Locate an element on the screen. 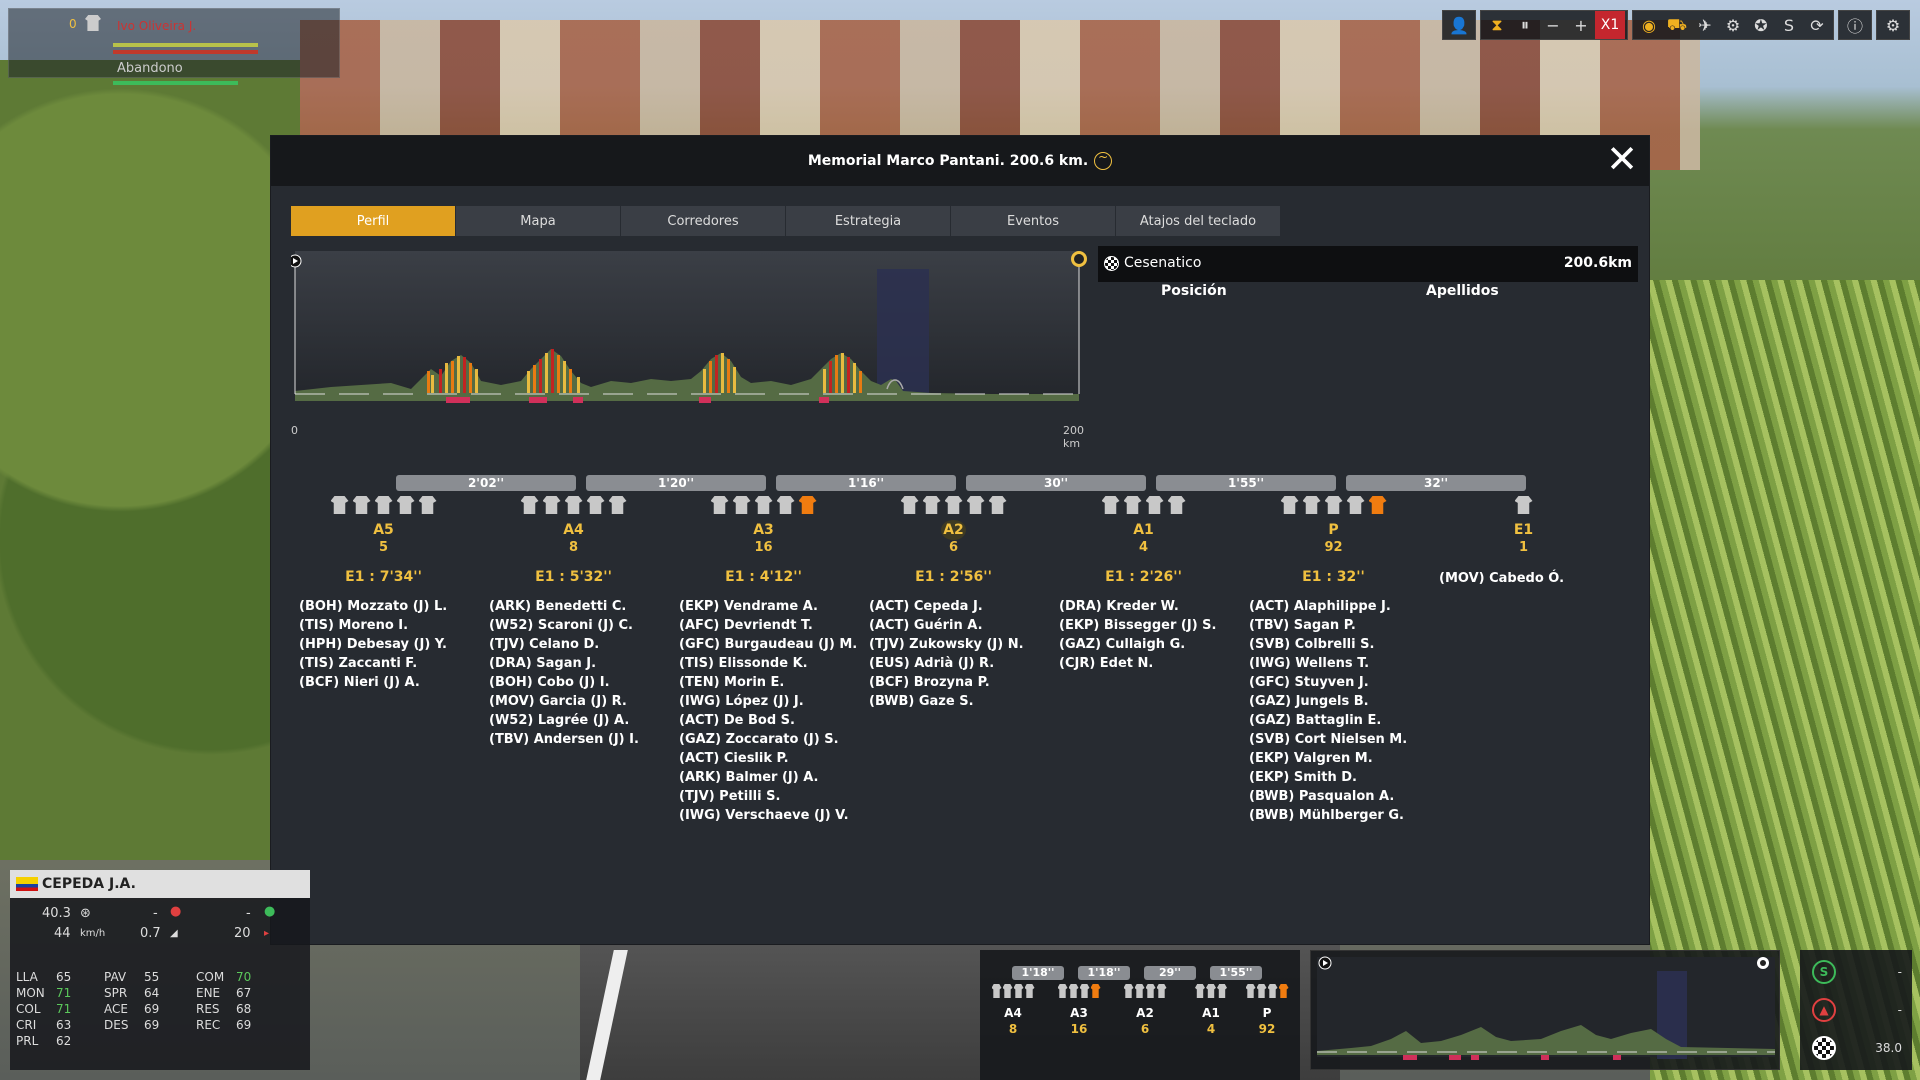  rider-entry: (GFC) Stuyven J. is located at coordinates (1337, 682).